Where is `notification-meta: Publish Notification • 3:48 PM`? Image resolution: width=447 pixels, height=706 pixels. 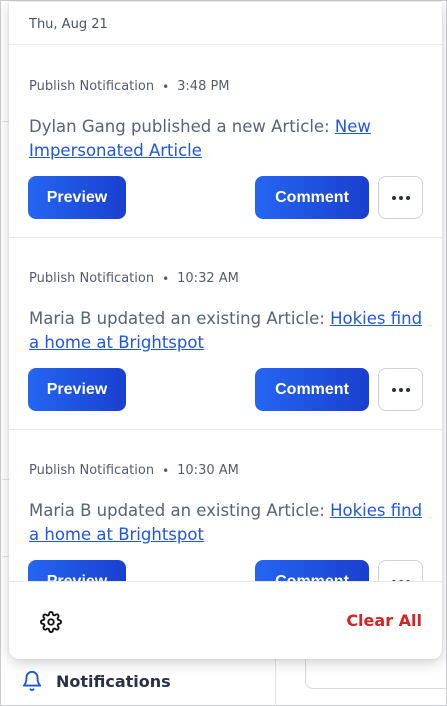
notification-meta: Publish Notification • 3:48 PM is located at coordinates (129, 86).